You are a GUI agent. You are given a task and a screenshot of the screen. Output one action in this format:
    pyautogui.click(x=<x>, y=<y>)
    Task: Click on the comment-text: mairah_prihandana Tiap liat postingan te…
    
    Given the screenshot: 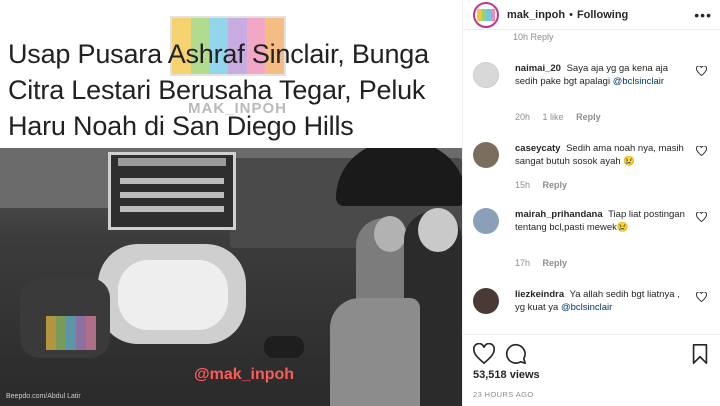 What is the action you would take?
    pyautogui.click(x=600, y=221)
    